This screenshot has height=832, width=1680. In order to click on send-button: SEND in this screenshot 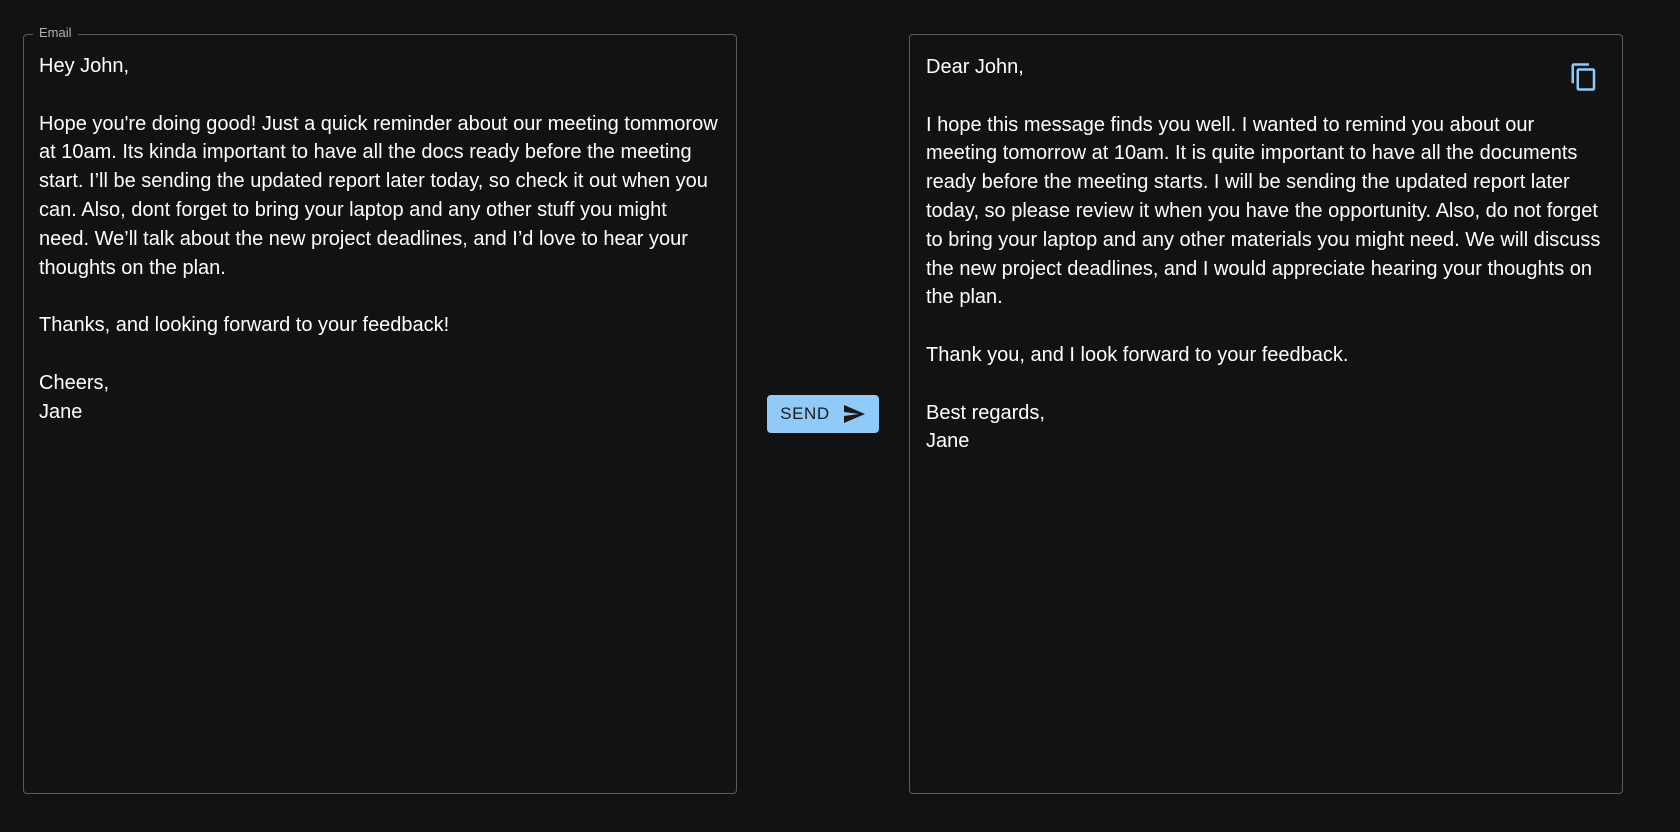, I will do `click(823, 414)`.